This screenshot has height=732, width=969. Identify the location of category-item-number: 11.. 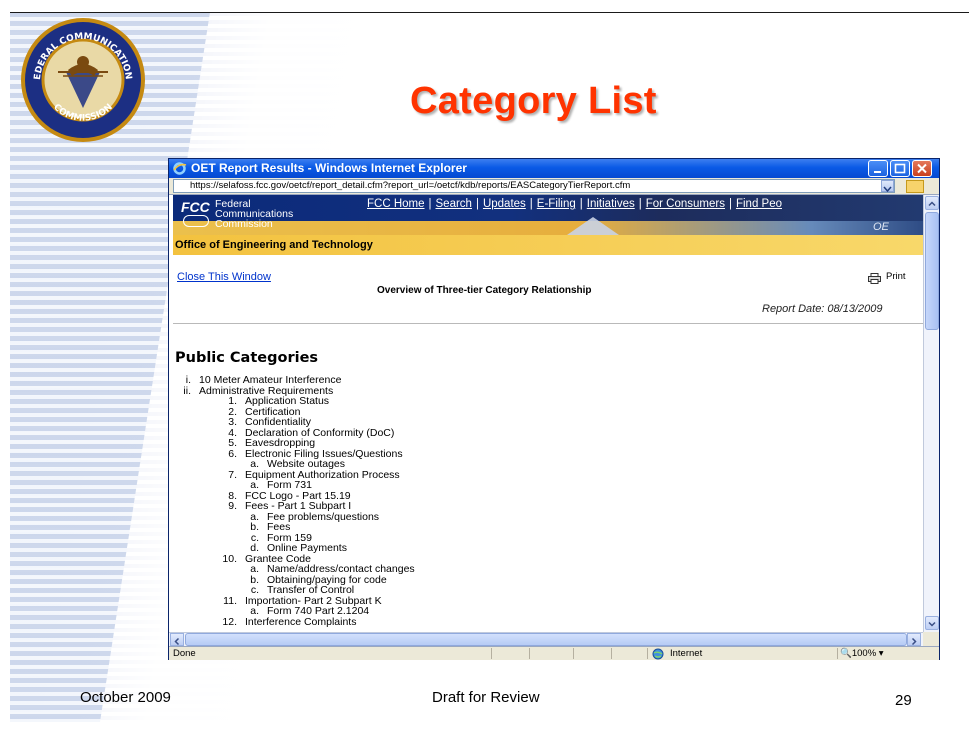
(230, 600).